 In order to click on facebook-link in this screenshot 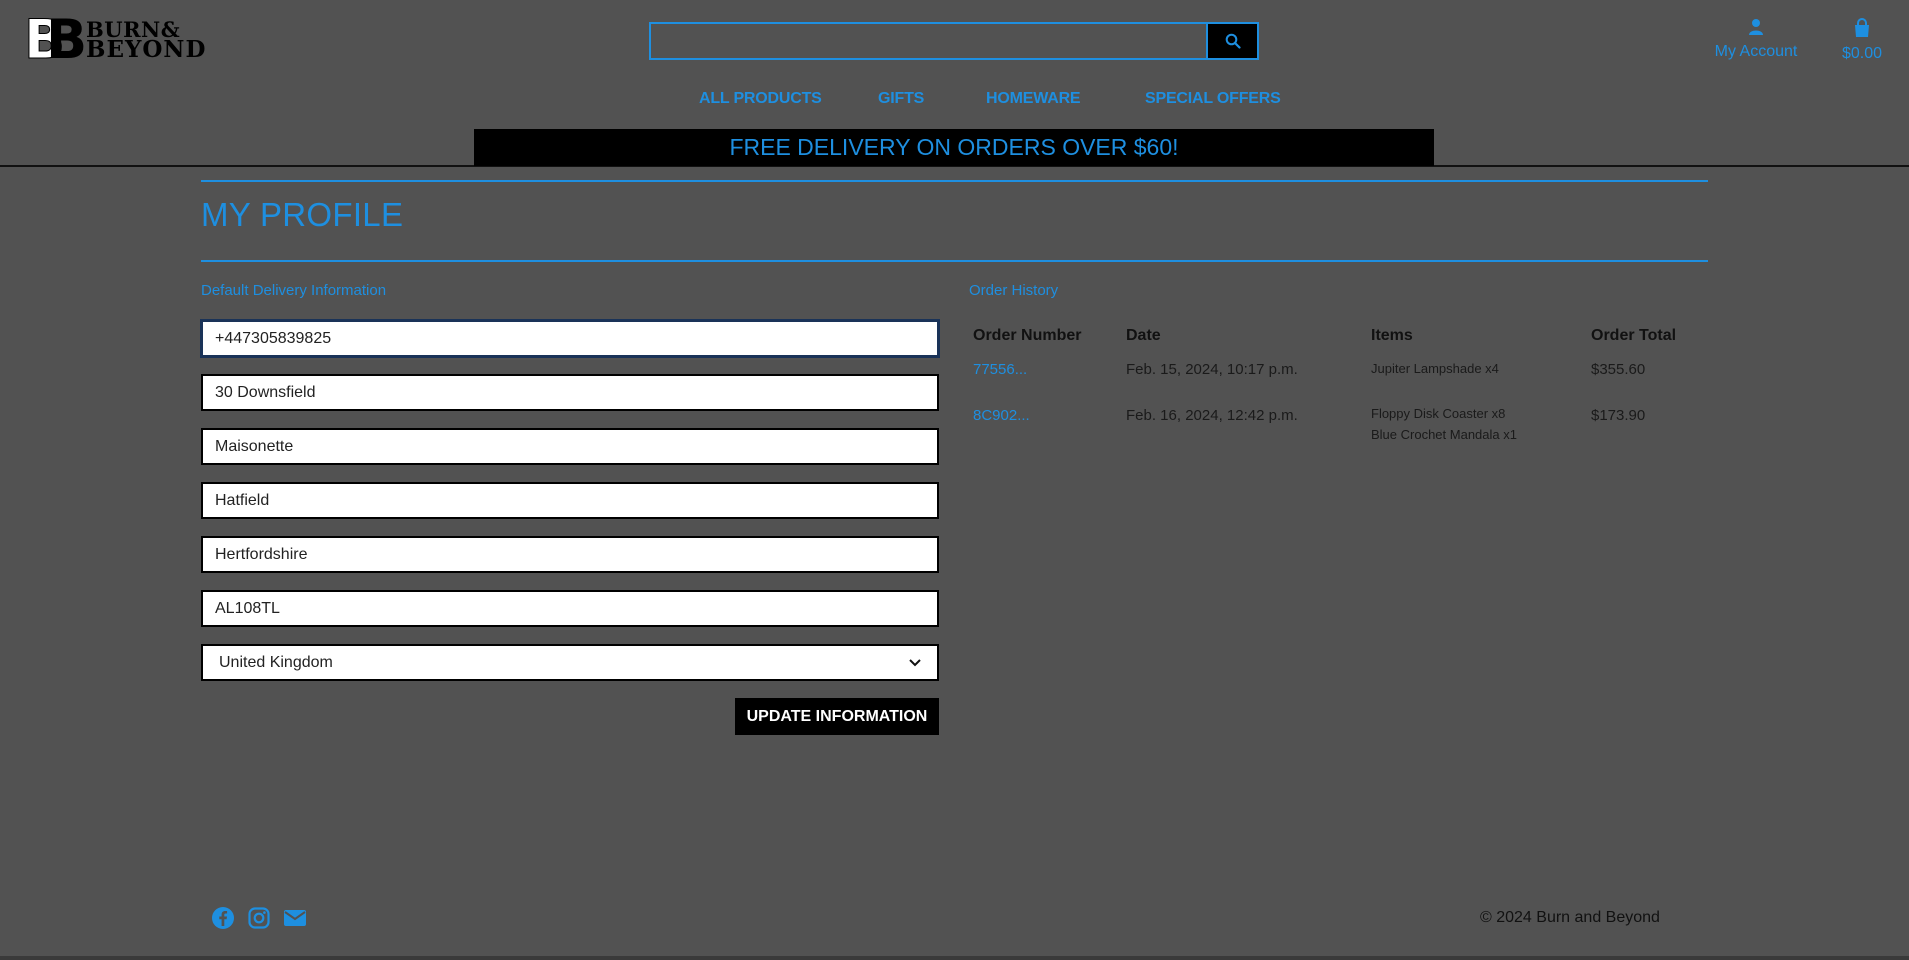, I will do `click(223, 918)`.